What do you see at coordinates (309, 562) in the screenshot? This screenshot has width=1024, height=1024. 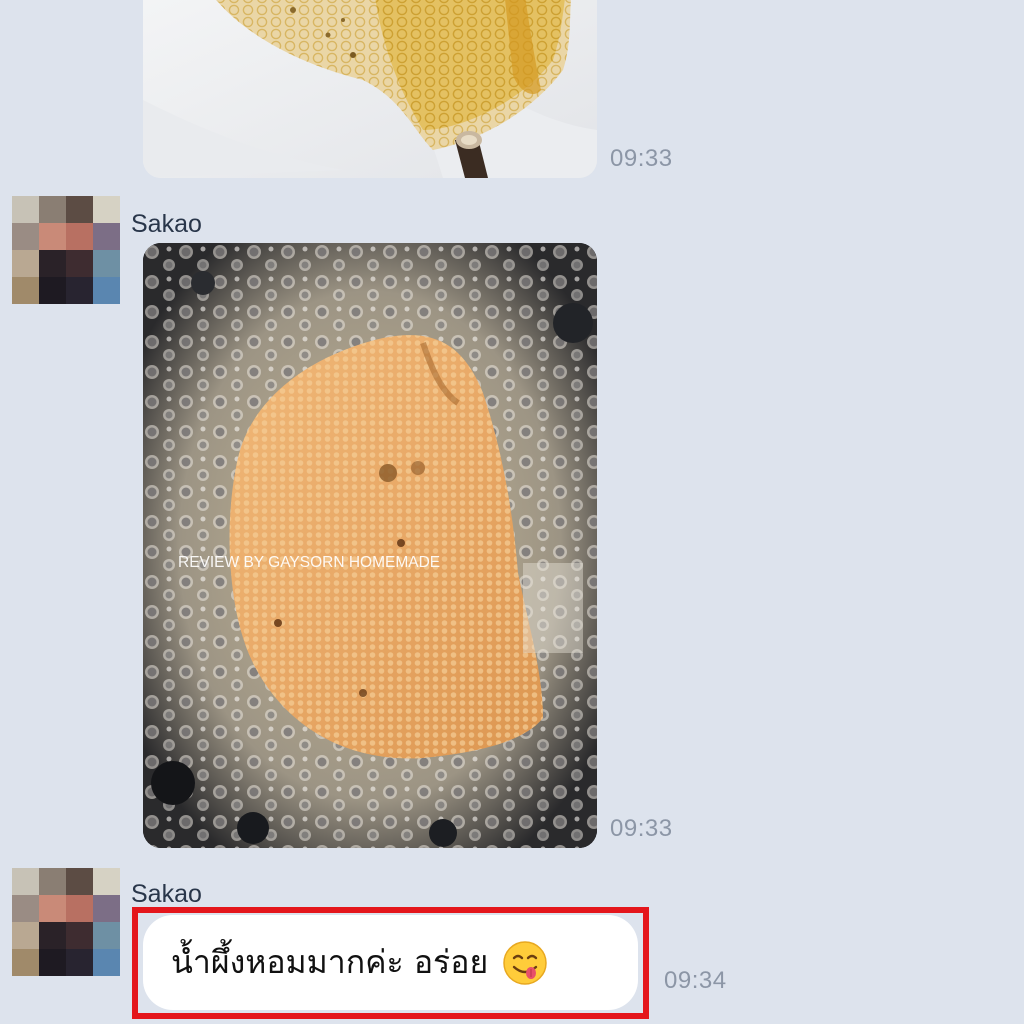 I see `photo-watermark: REVIEW BY GAYSORN HOMEMADE` at bounding box center [309, 562].